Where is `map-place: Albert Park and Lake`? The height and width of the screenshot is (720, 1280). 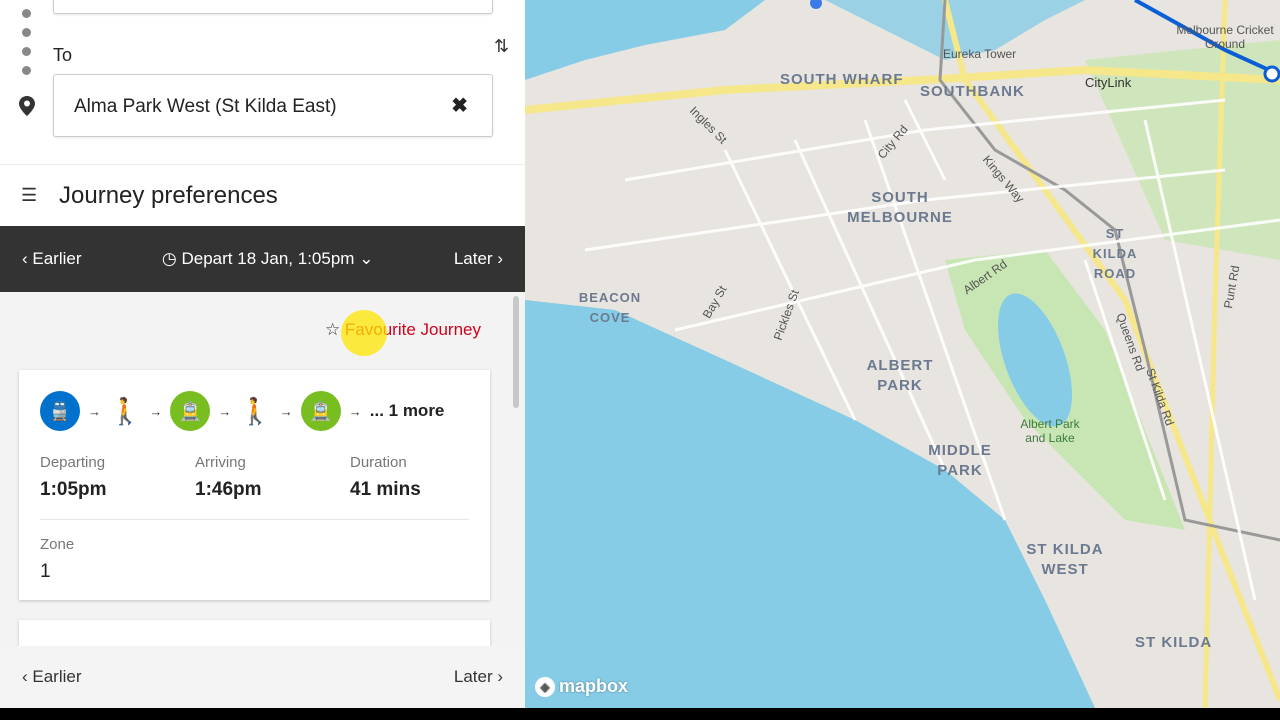 map-place: Albert Park and Lake is located at coordinates (1050, 431).